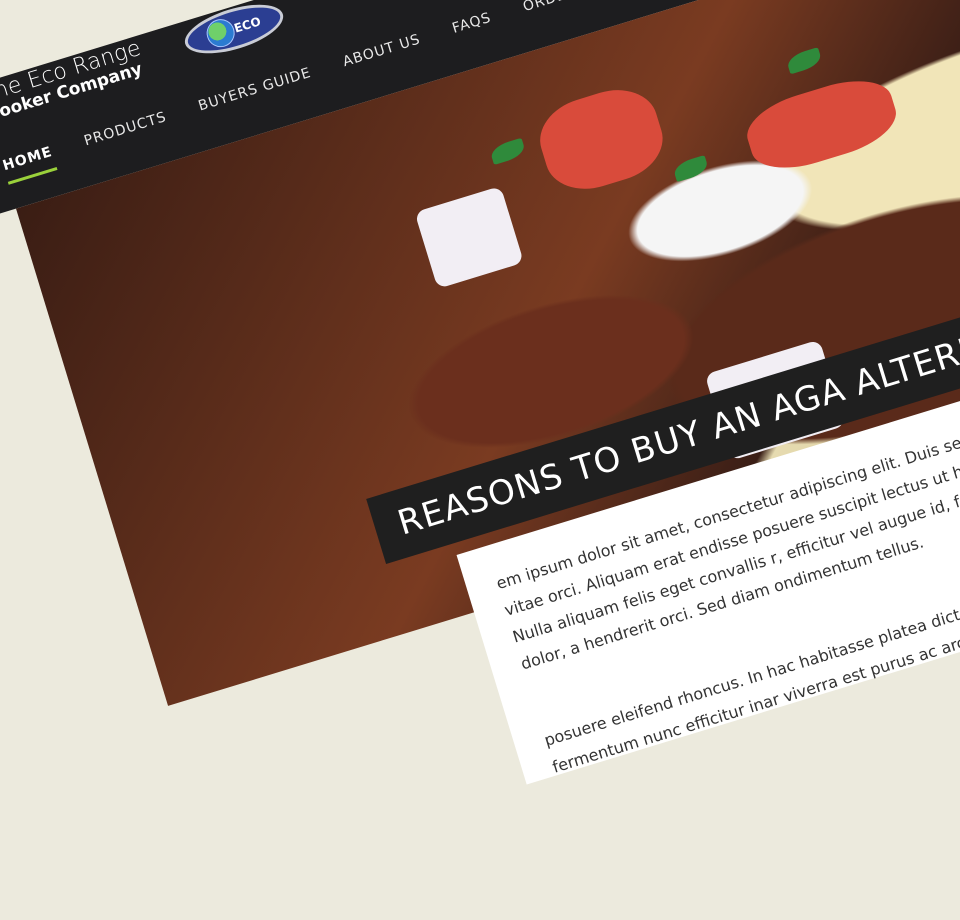 This screenshot has height=920, width=960. Describe the element at coordinates (383, 55) in the screenshot. I see `nav-about-us: About Us` at that location.